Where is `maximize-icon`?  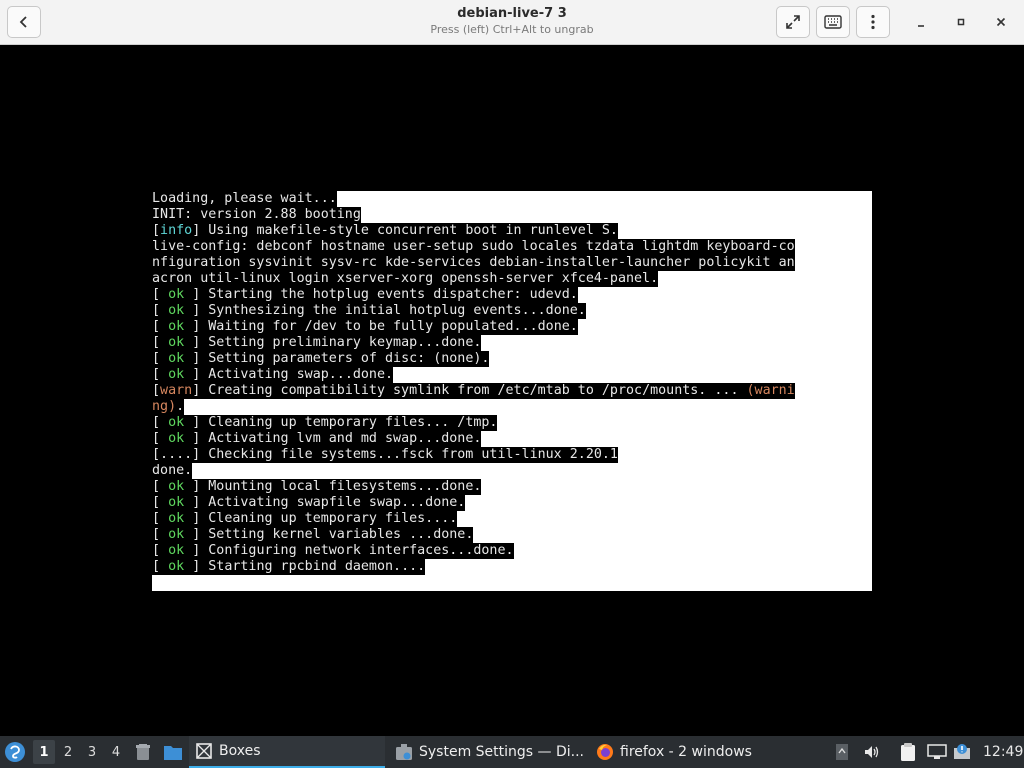
maximize-icon is located at coordinates (961, 22).